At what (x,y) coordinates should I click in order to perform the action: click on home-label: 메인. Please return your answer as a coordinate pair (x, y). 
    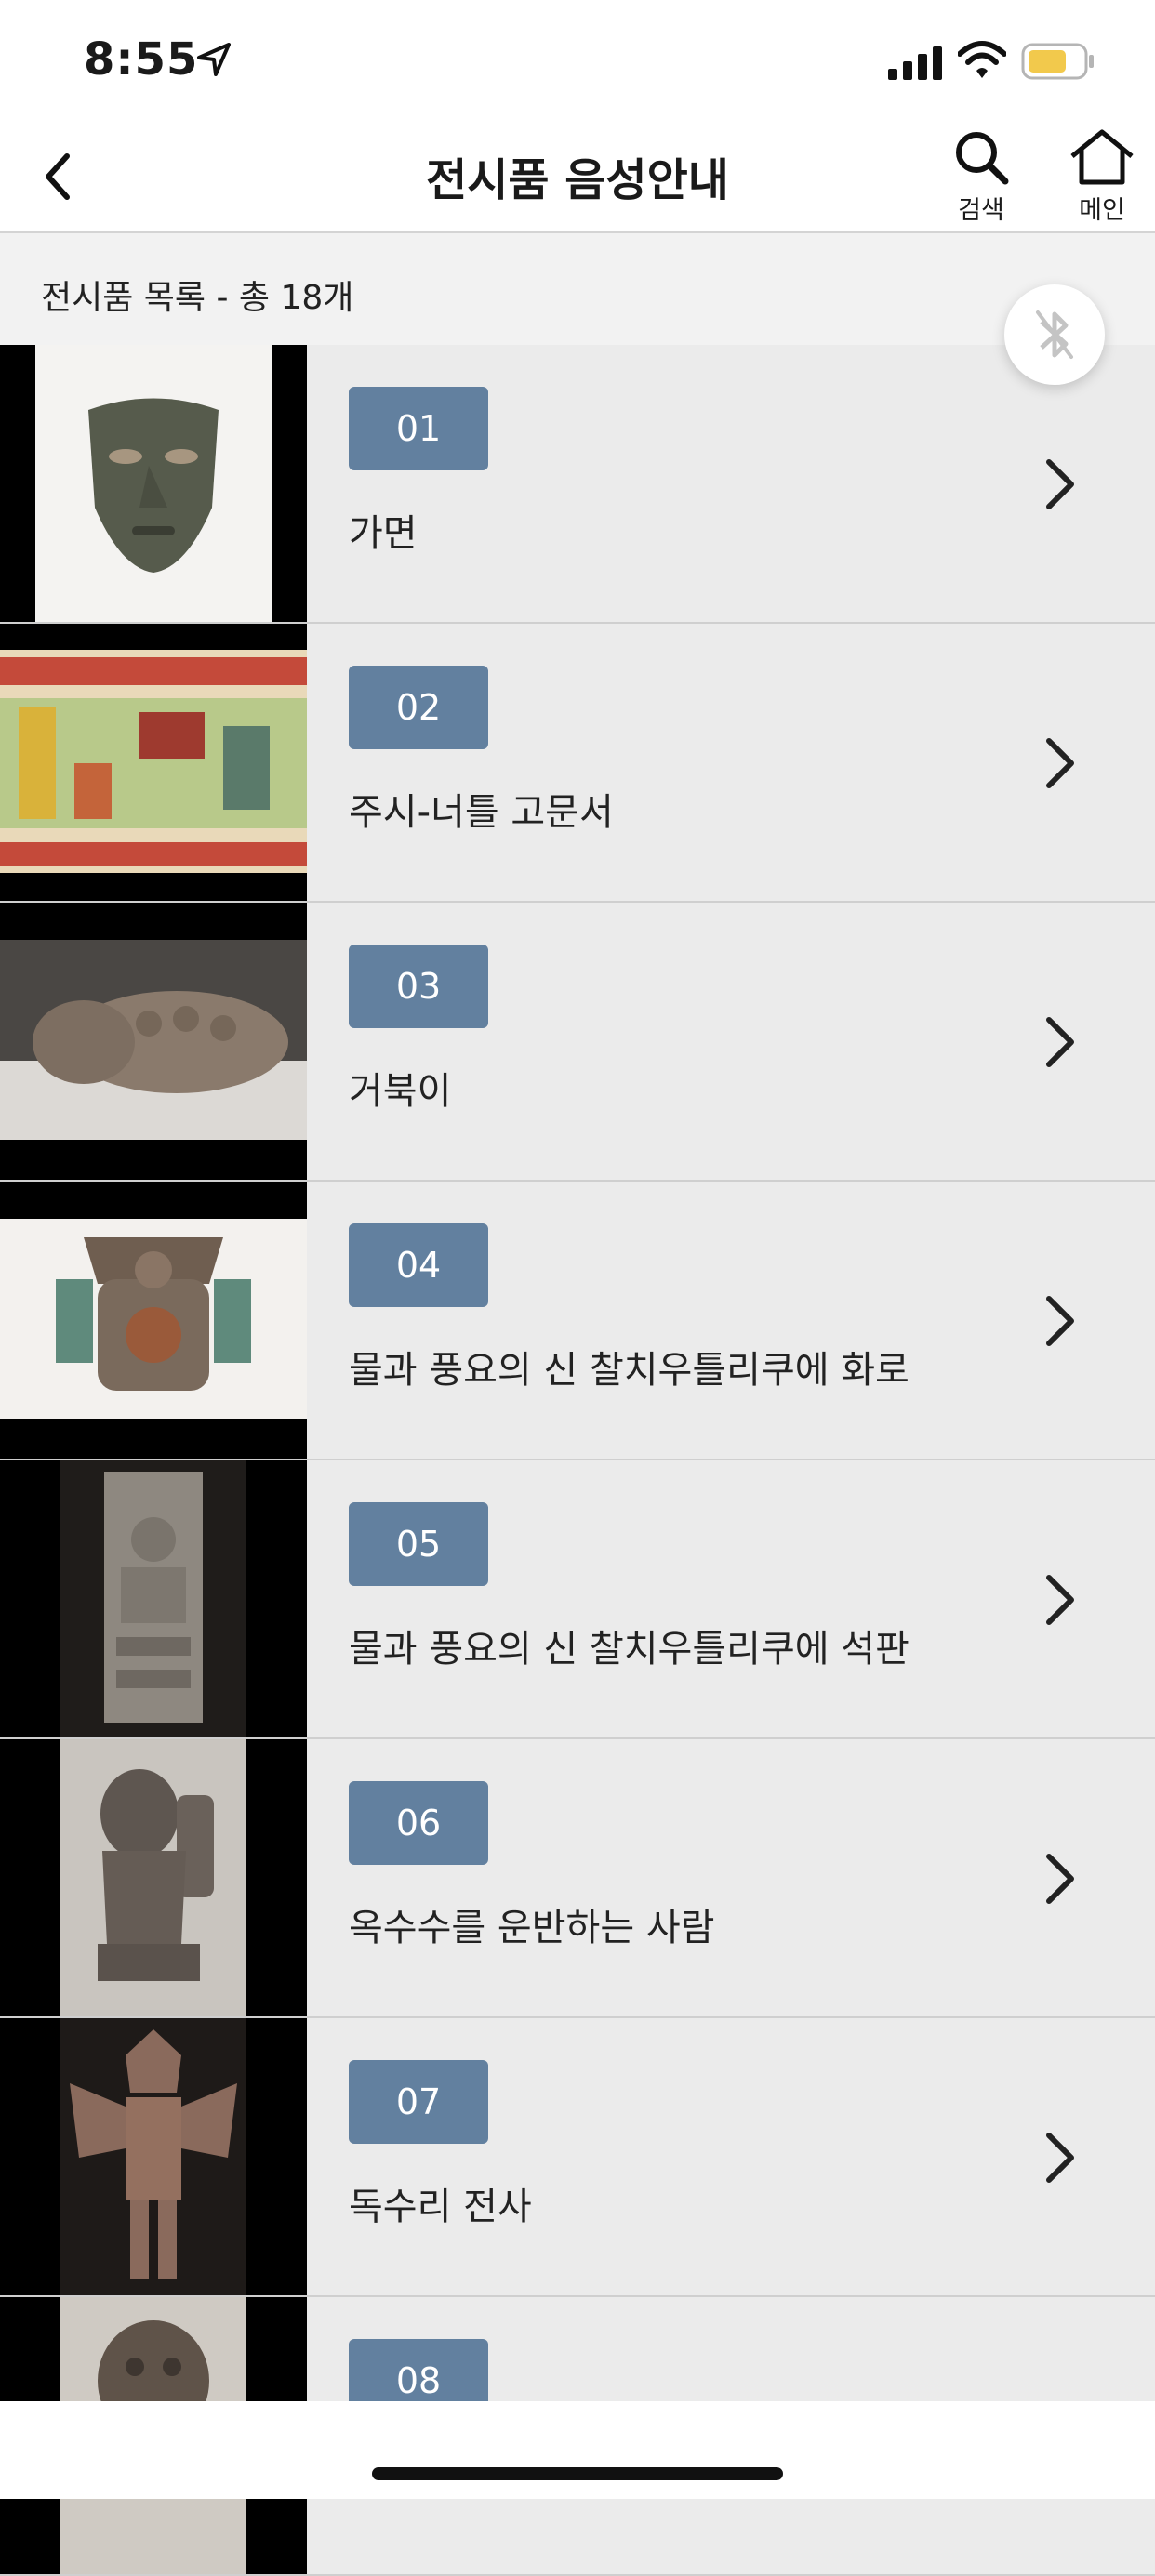
    Looking at the image, I should click on (1102, 210).